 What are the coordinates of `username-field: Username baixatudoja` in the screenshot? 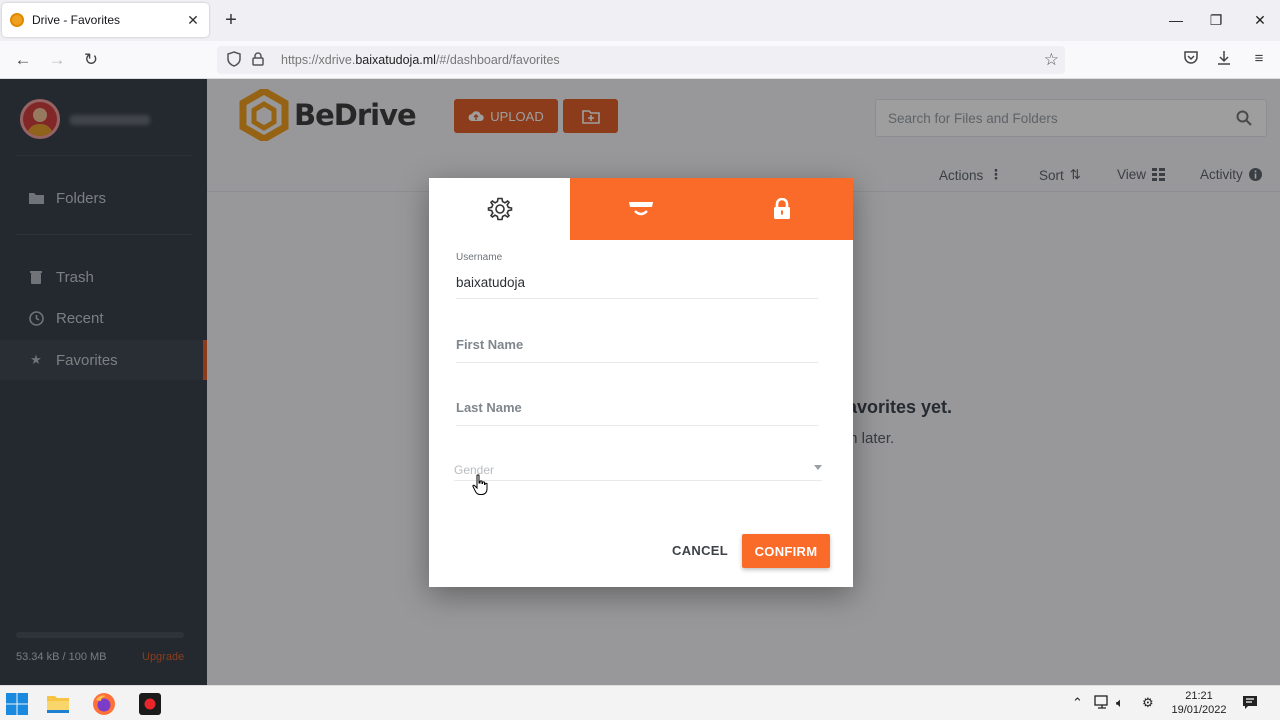 It's located at (637, 275).